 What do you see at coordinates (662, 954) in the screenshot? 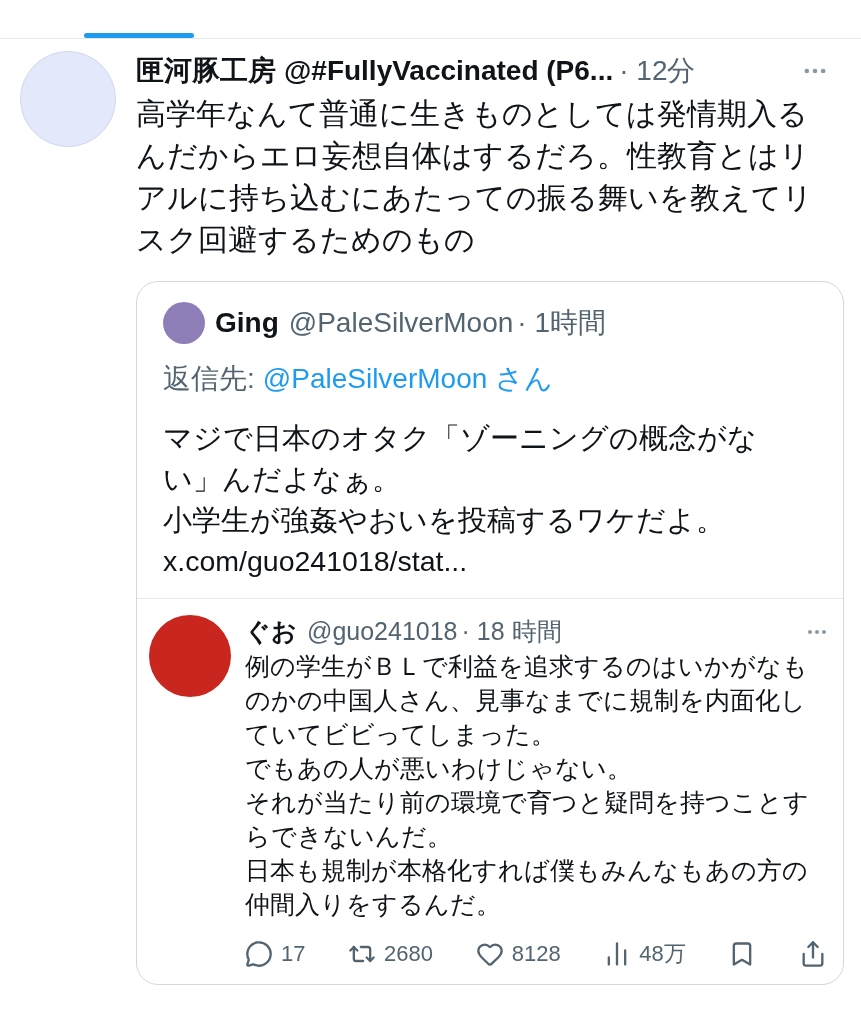
I see `action-count: 48万` at bounding box center [662, 954].